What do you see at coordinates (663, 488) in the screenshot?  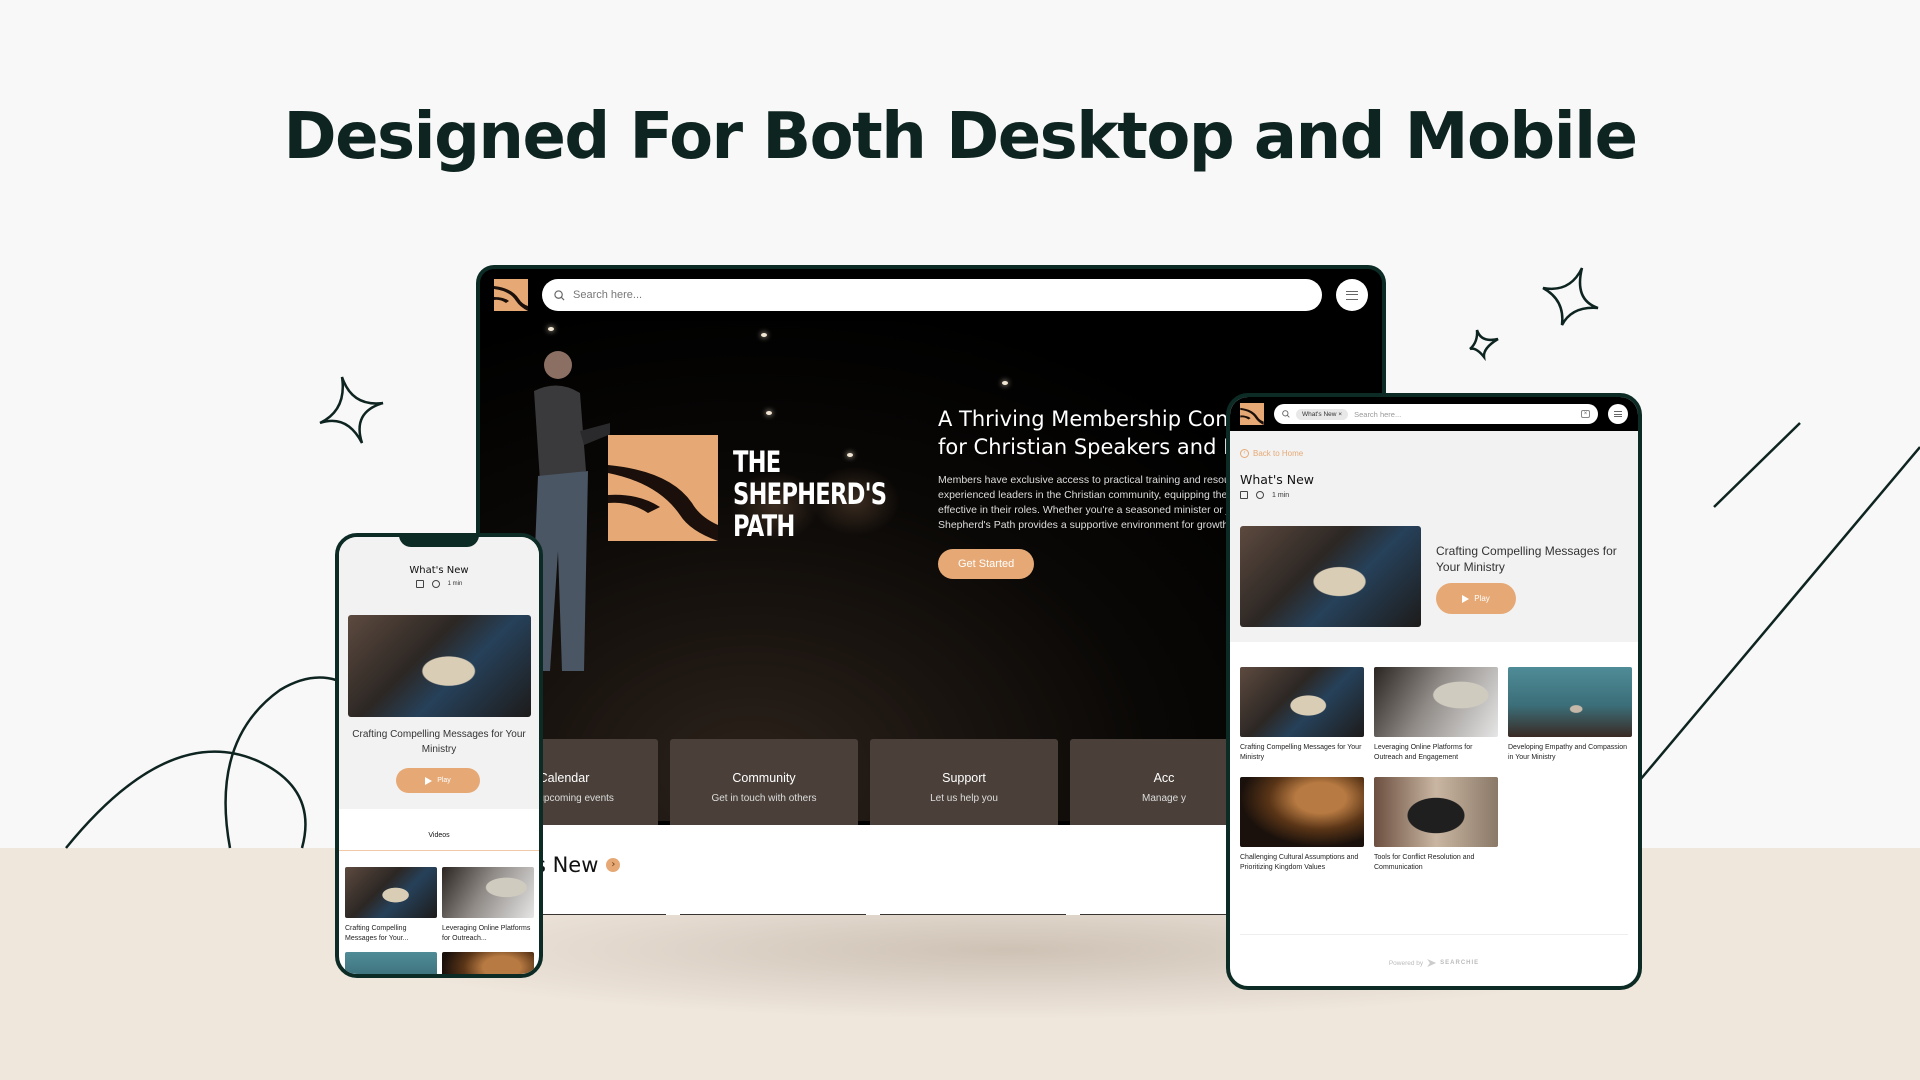 I see `brand-logo-icon` at bounding box center [663, 488].